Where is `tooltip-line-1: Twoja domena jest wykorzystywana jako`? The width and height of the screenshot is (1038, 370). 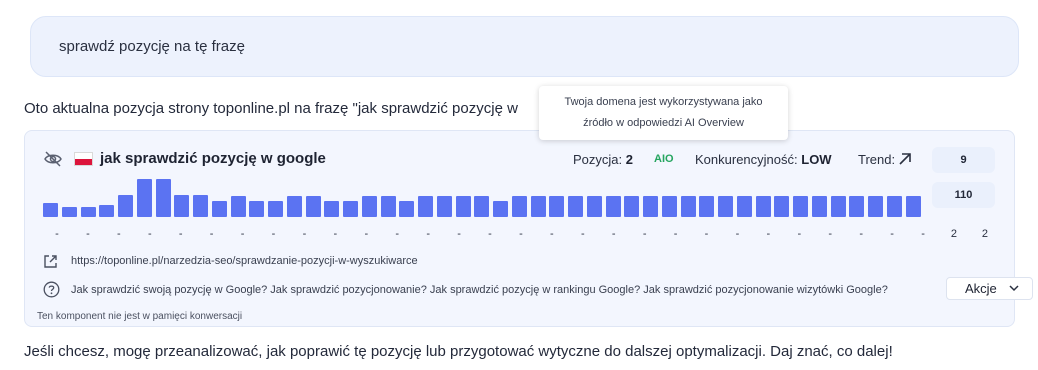 tooltip-line-1: Twoja domena jest wykorzystywana jako is located at coordinates (663, 102).